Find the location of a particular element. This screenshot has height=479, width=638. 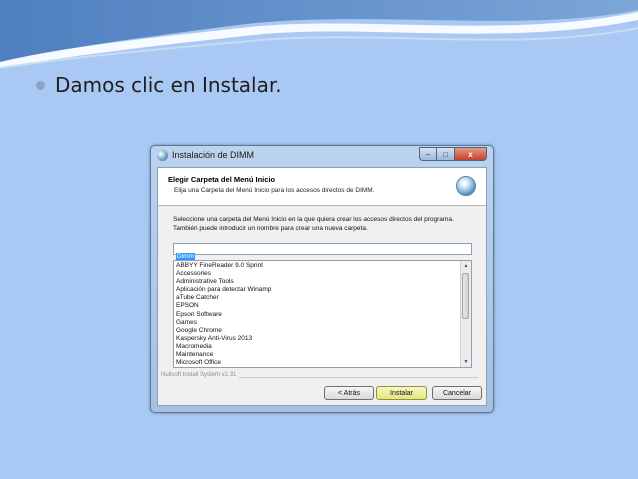

page-title: Elegir Carpeta del Menú Inicio is located at coordinates (222, 179).